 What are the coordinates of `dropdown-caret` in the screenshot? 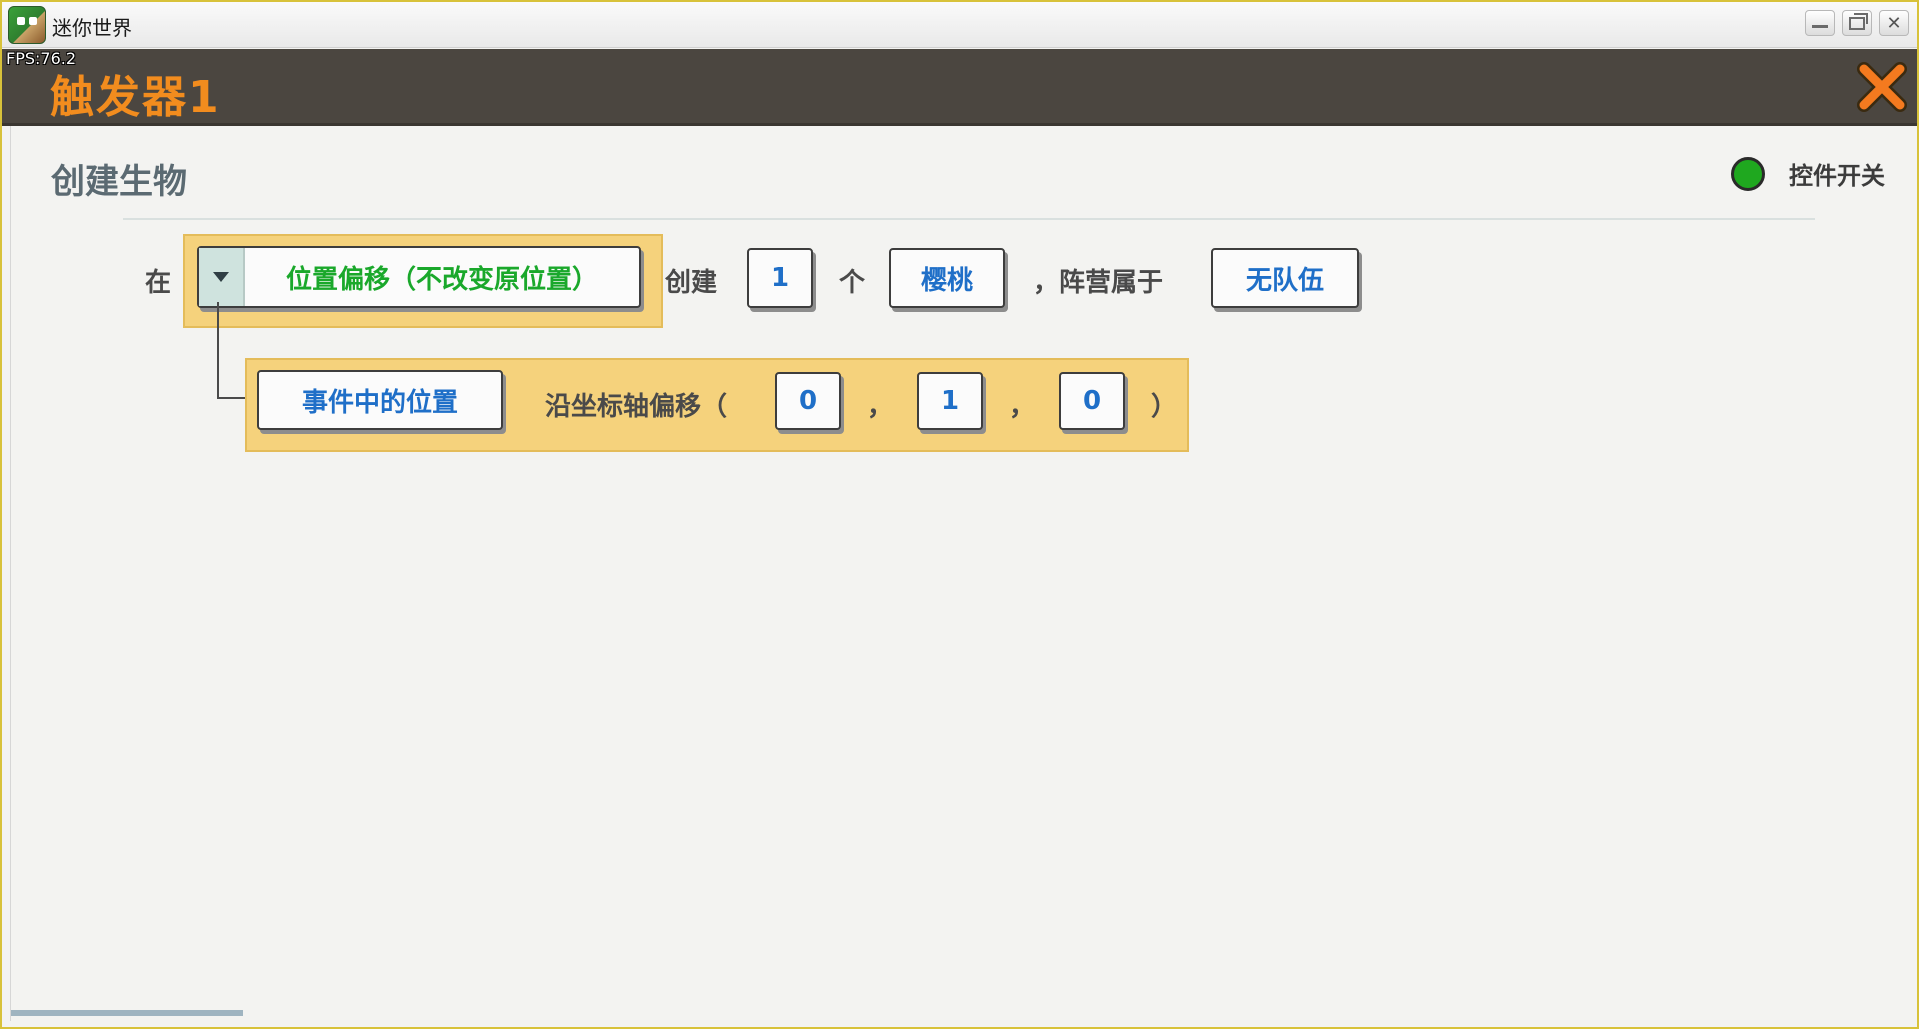 It's located at (222, 277).